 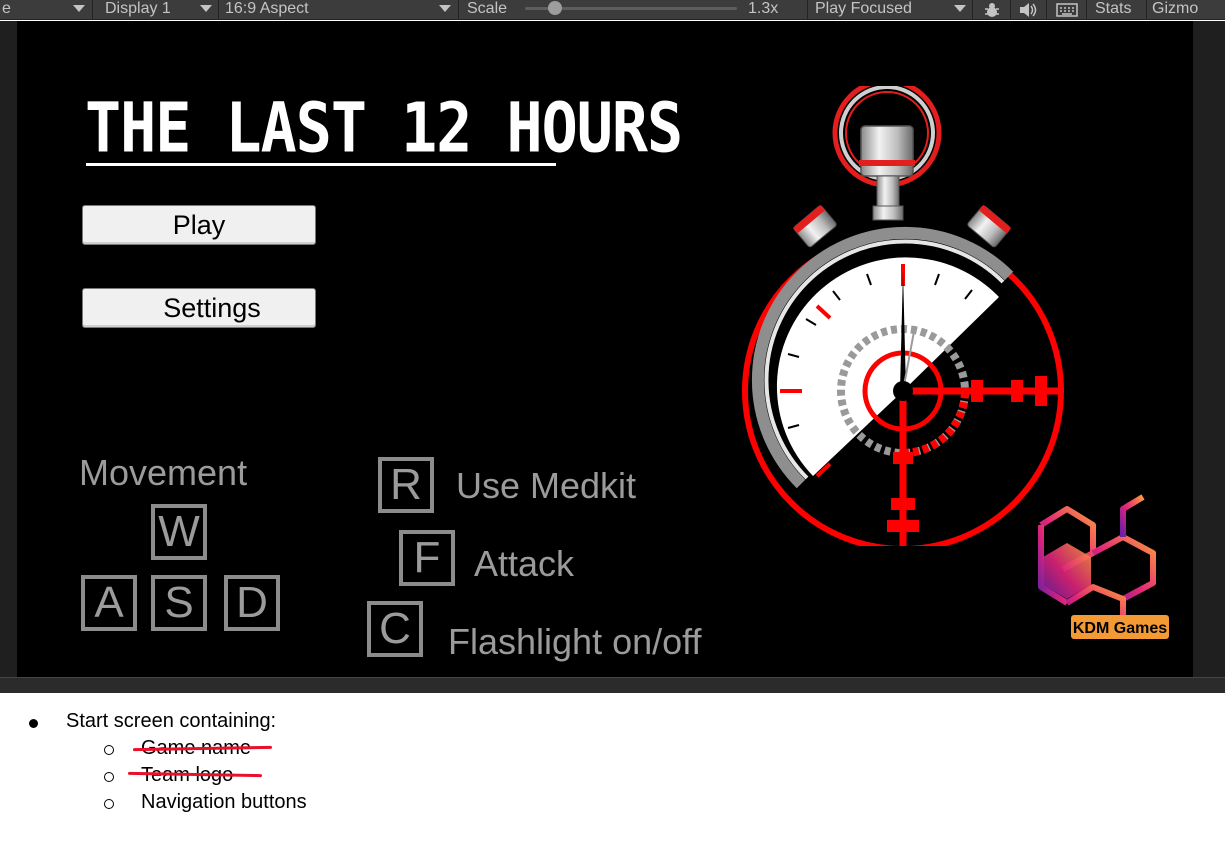 I want to click on logo-text: KDM Games, so click(x=1120, y=628).